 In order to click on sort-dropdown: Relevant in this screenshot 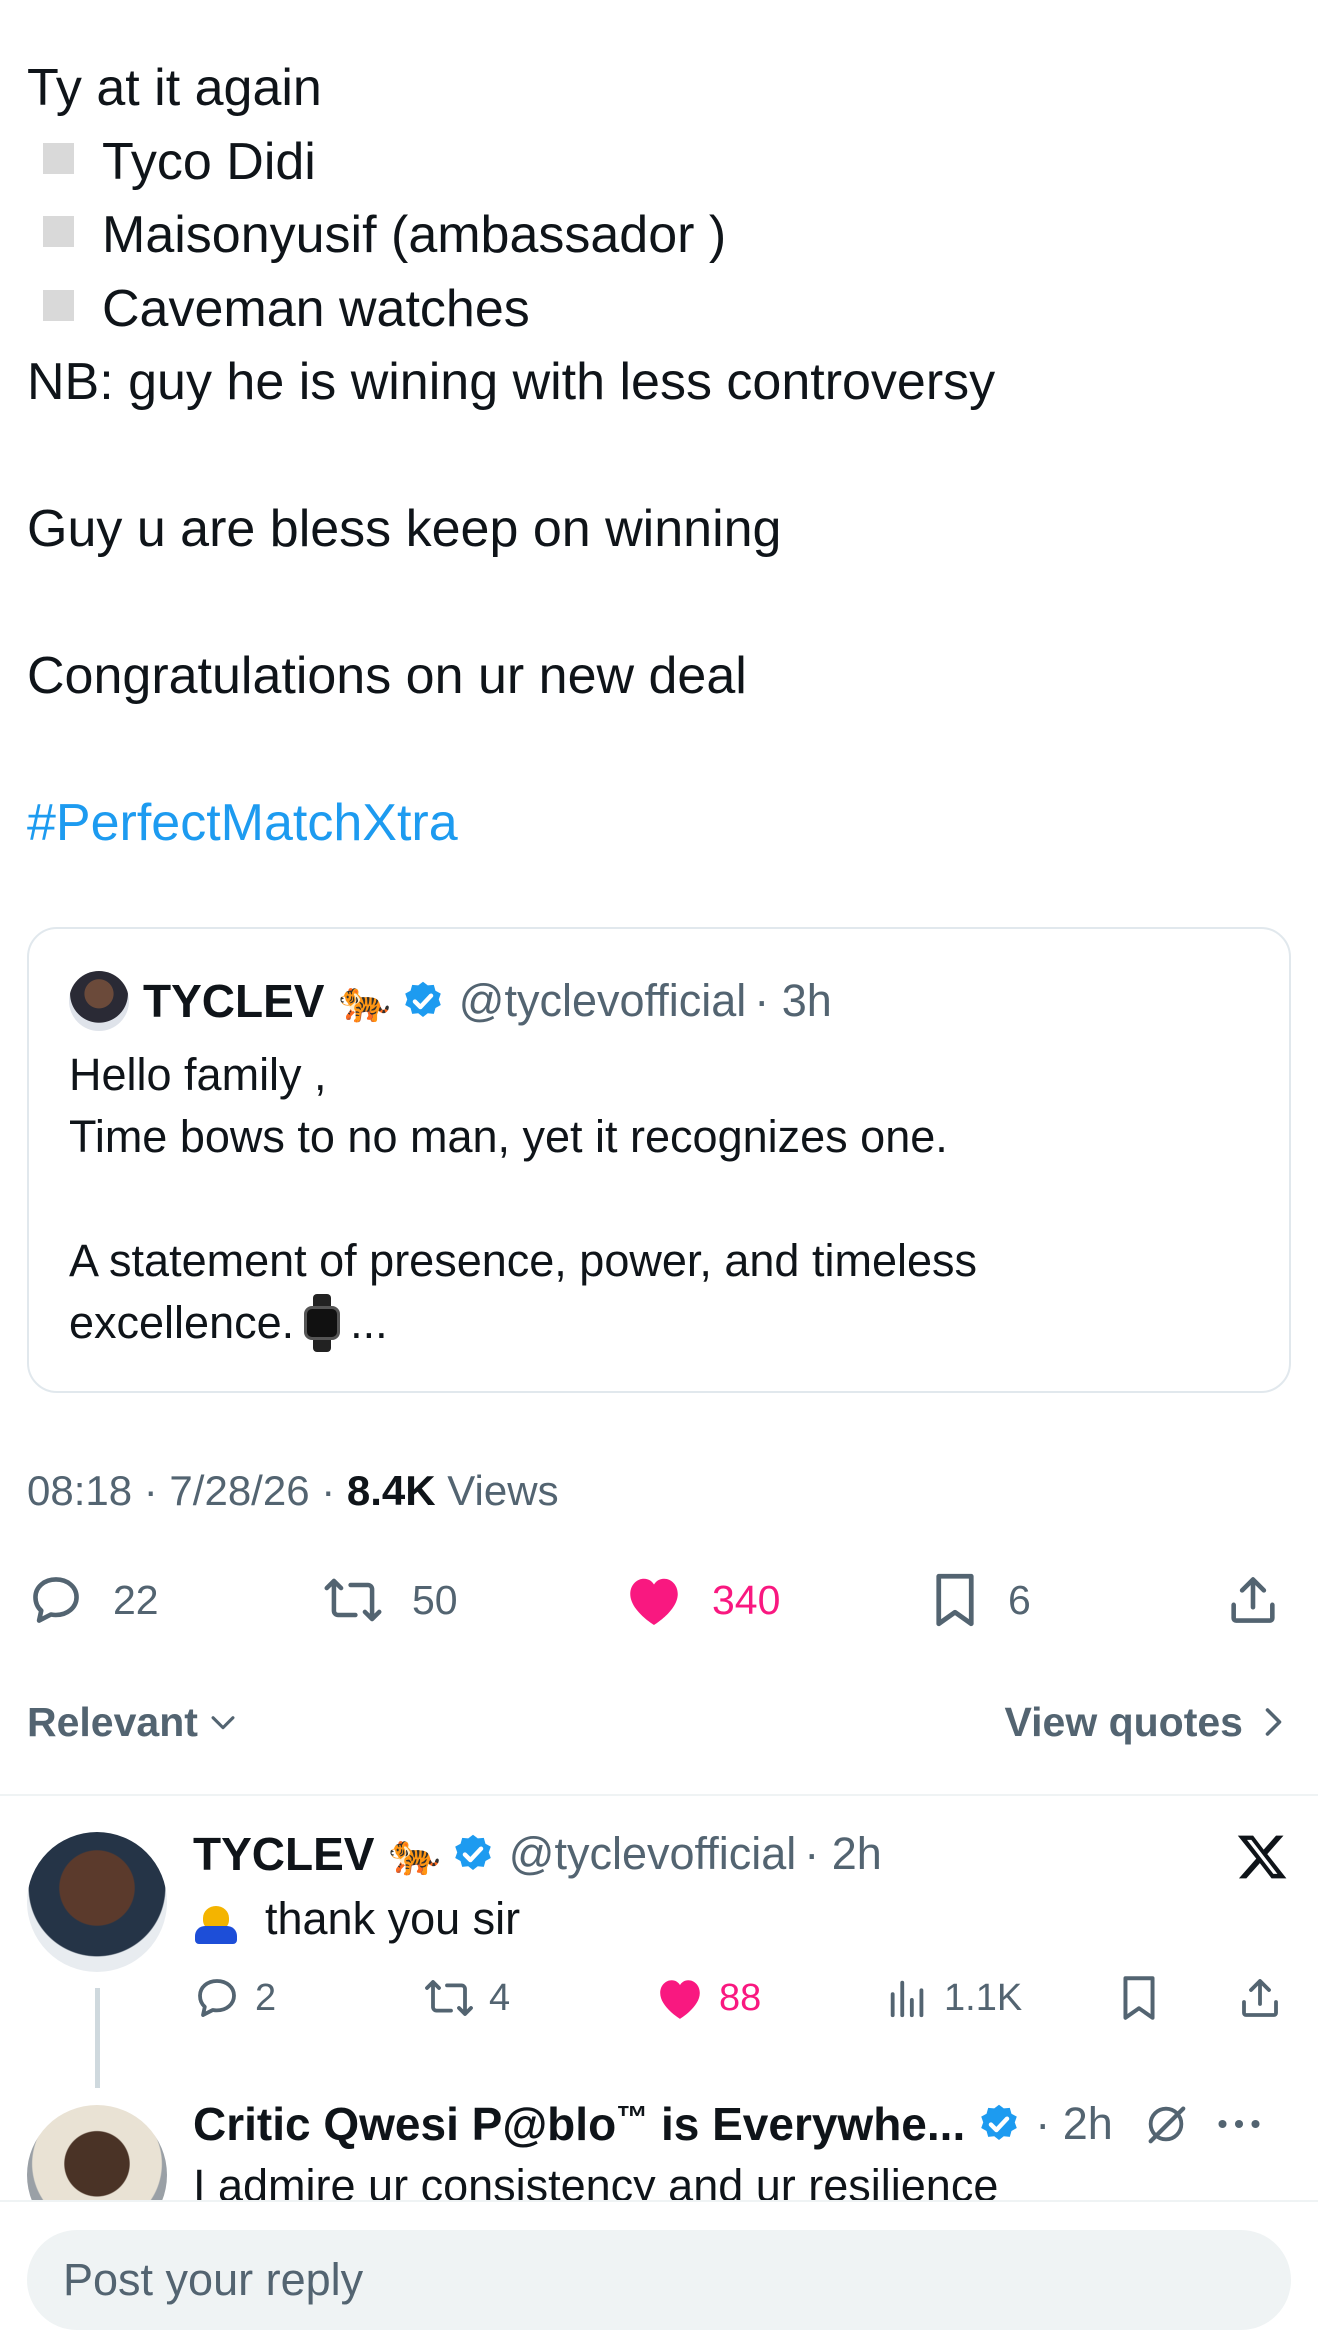, I will do `click(133, 1722)`.